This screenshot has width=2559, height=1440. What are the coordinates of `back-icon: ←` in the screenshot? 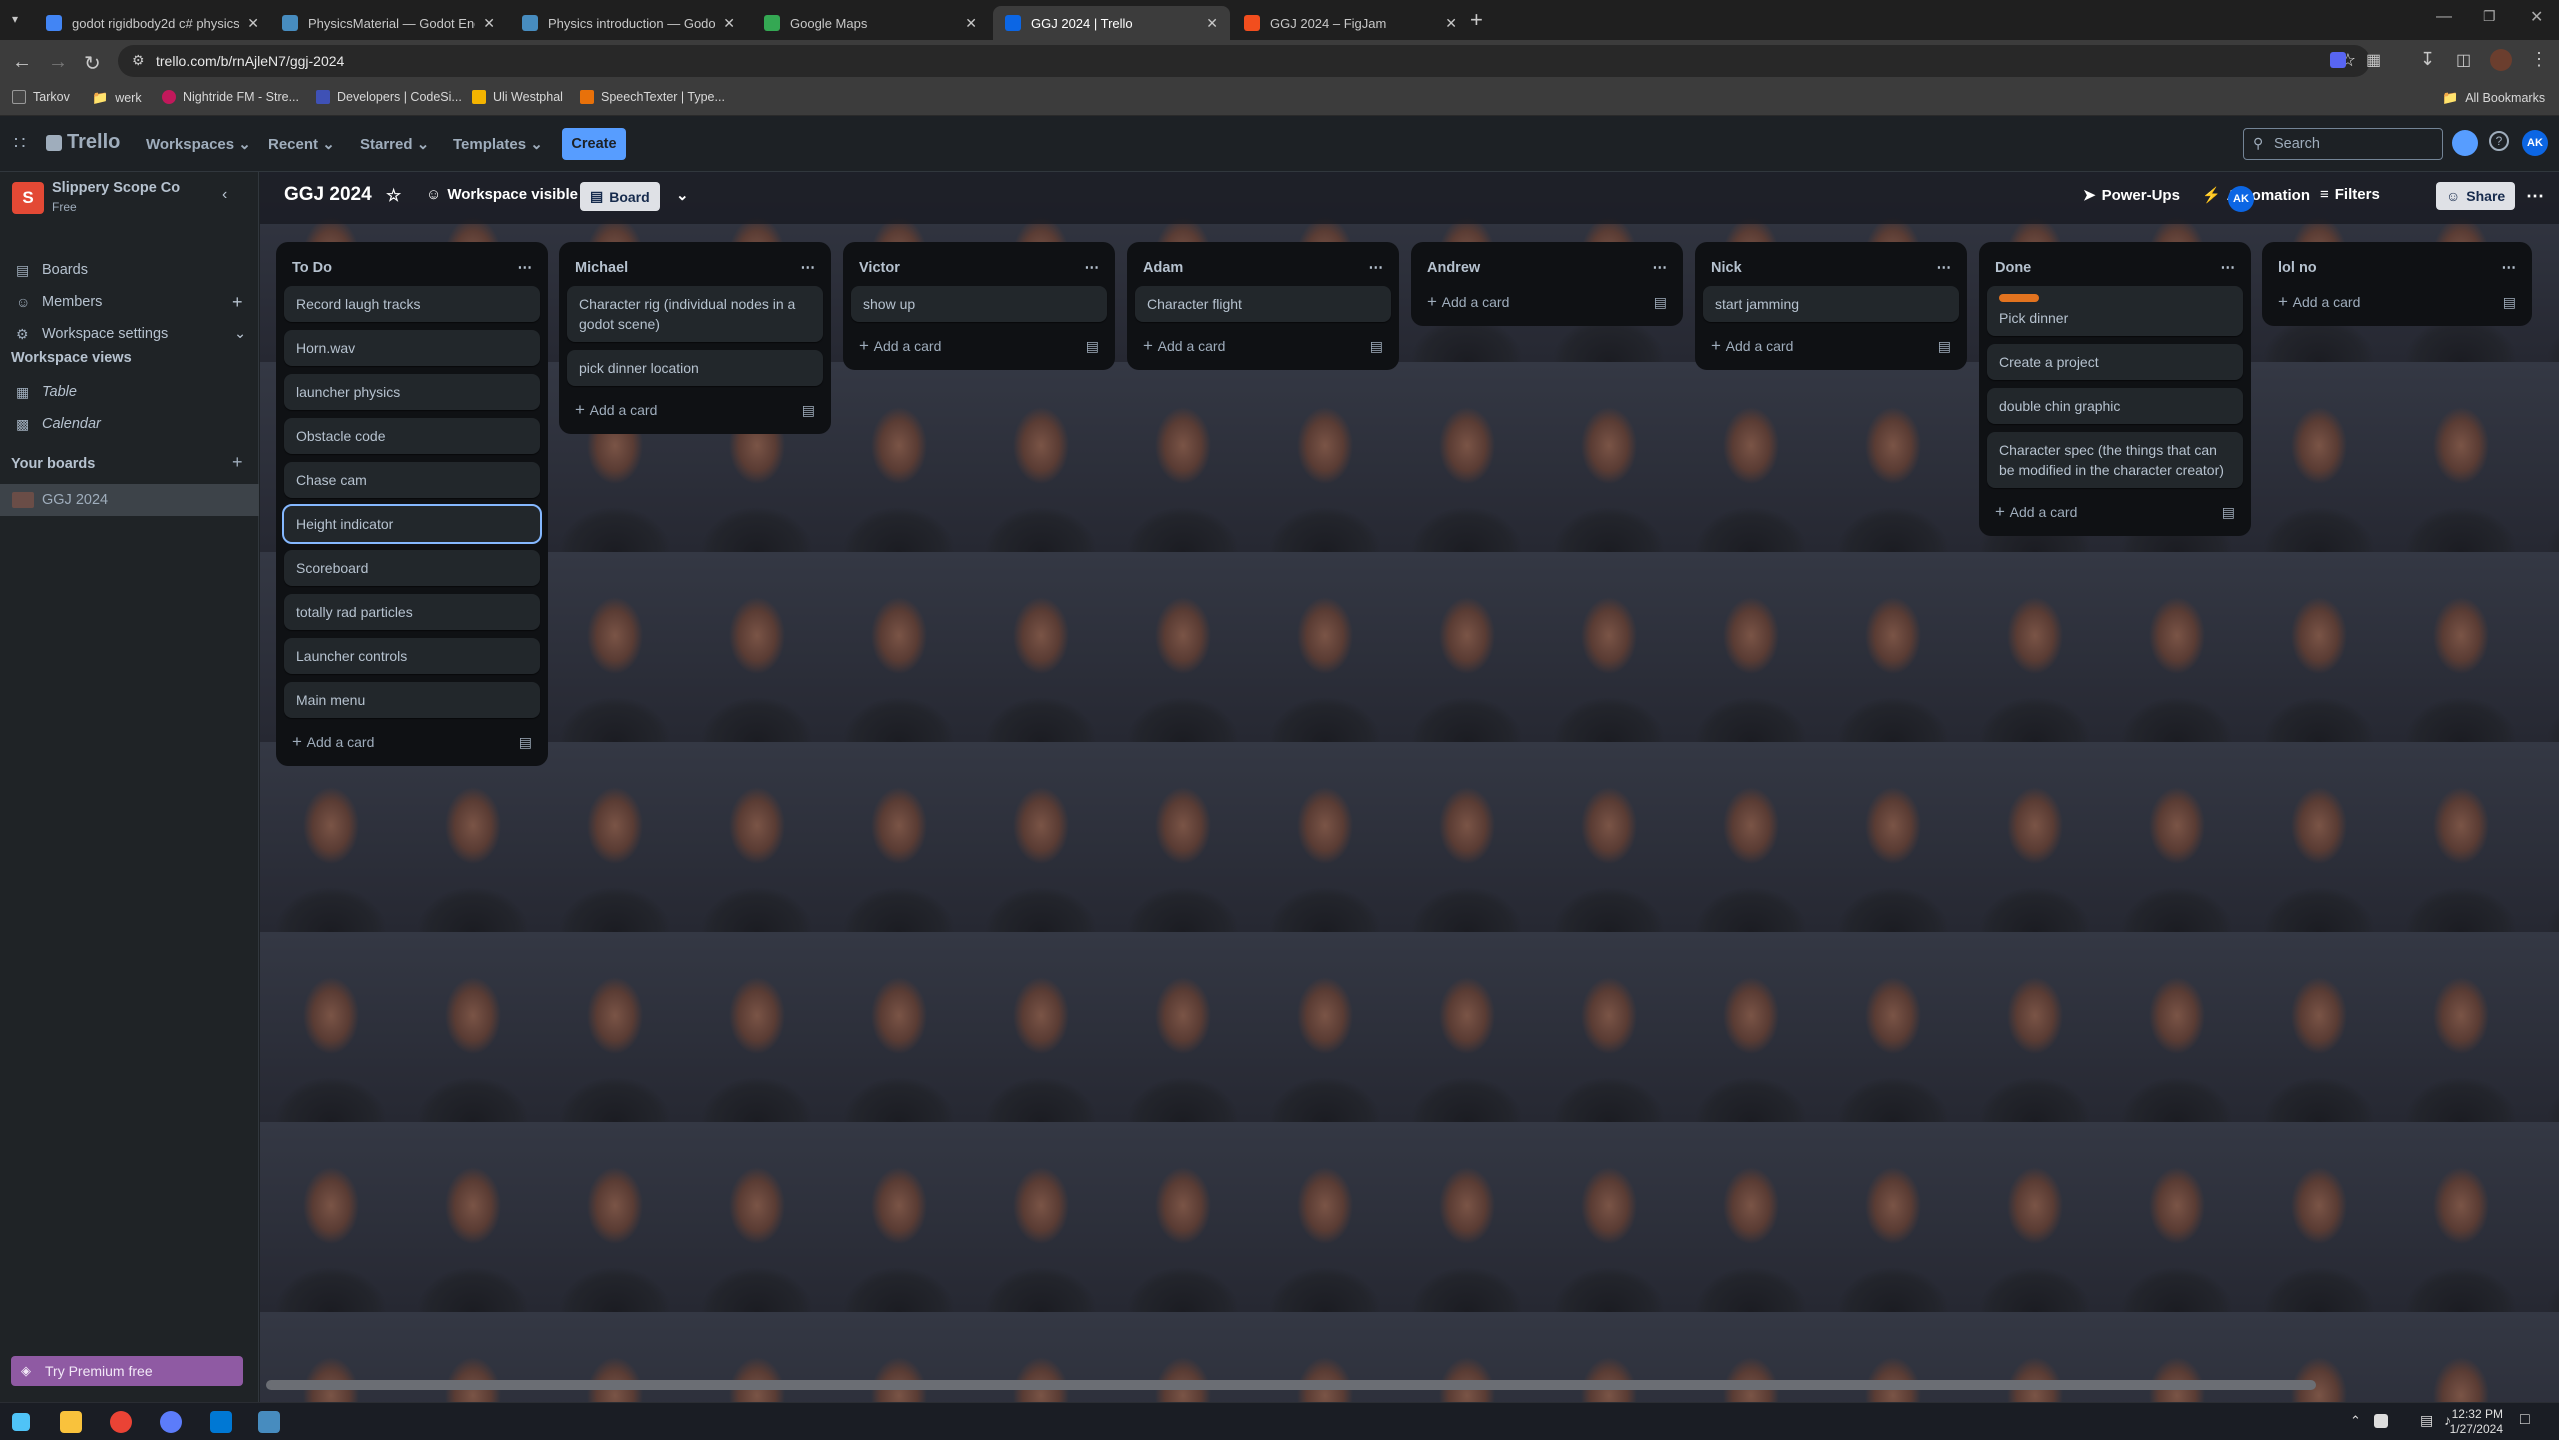 It's located at (22, 62).